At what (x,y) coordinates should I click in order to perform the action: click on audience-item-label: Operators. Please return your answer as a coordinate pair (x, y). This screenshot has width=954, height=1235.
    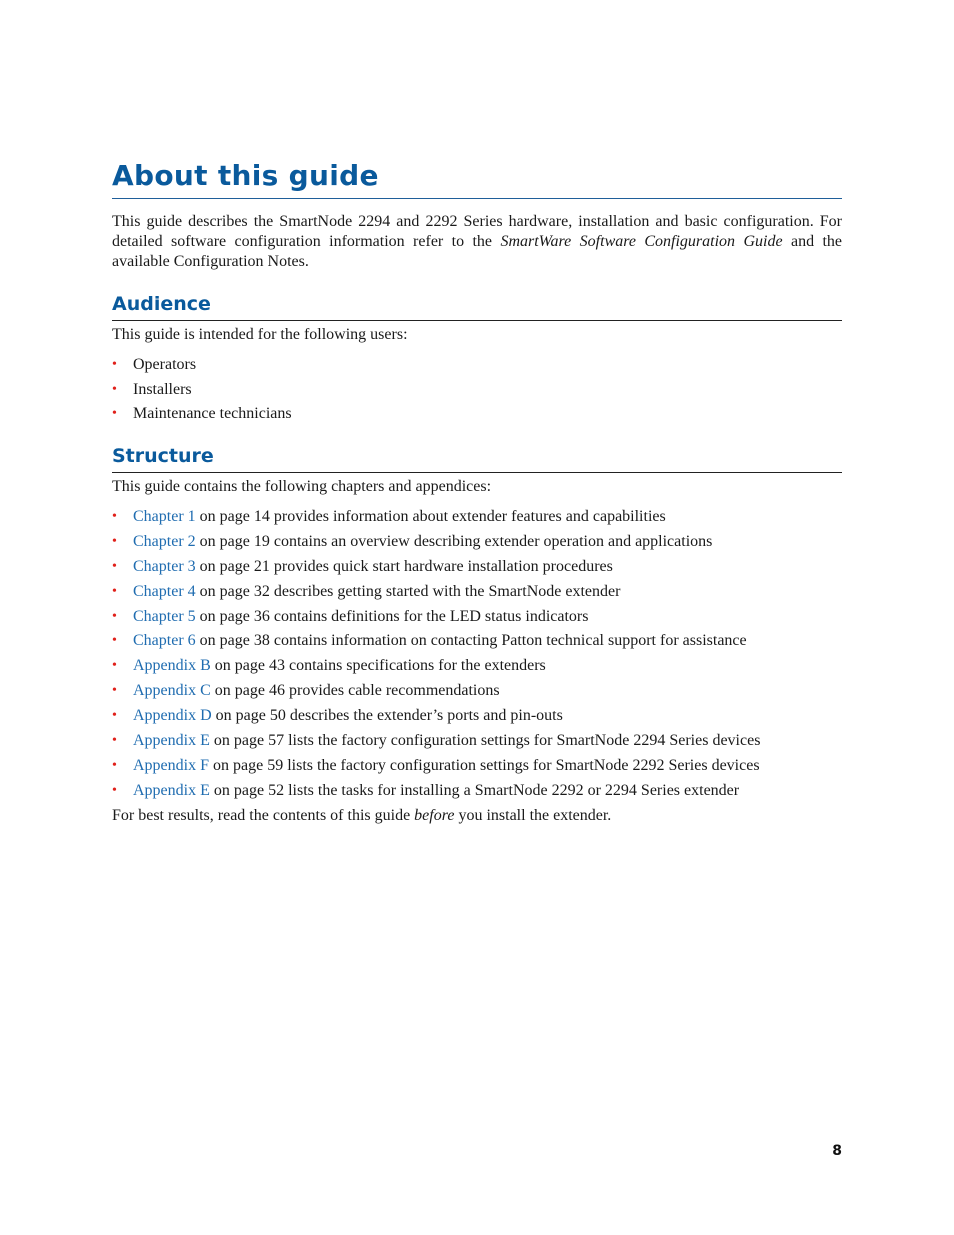
    Looking at the image, I should click on (165, 364).